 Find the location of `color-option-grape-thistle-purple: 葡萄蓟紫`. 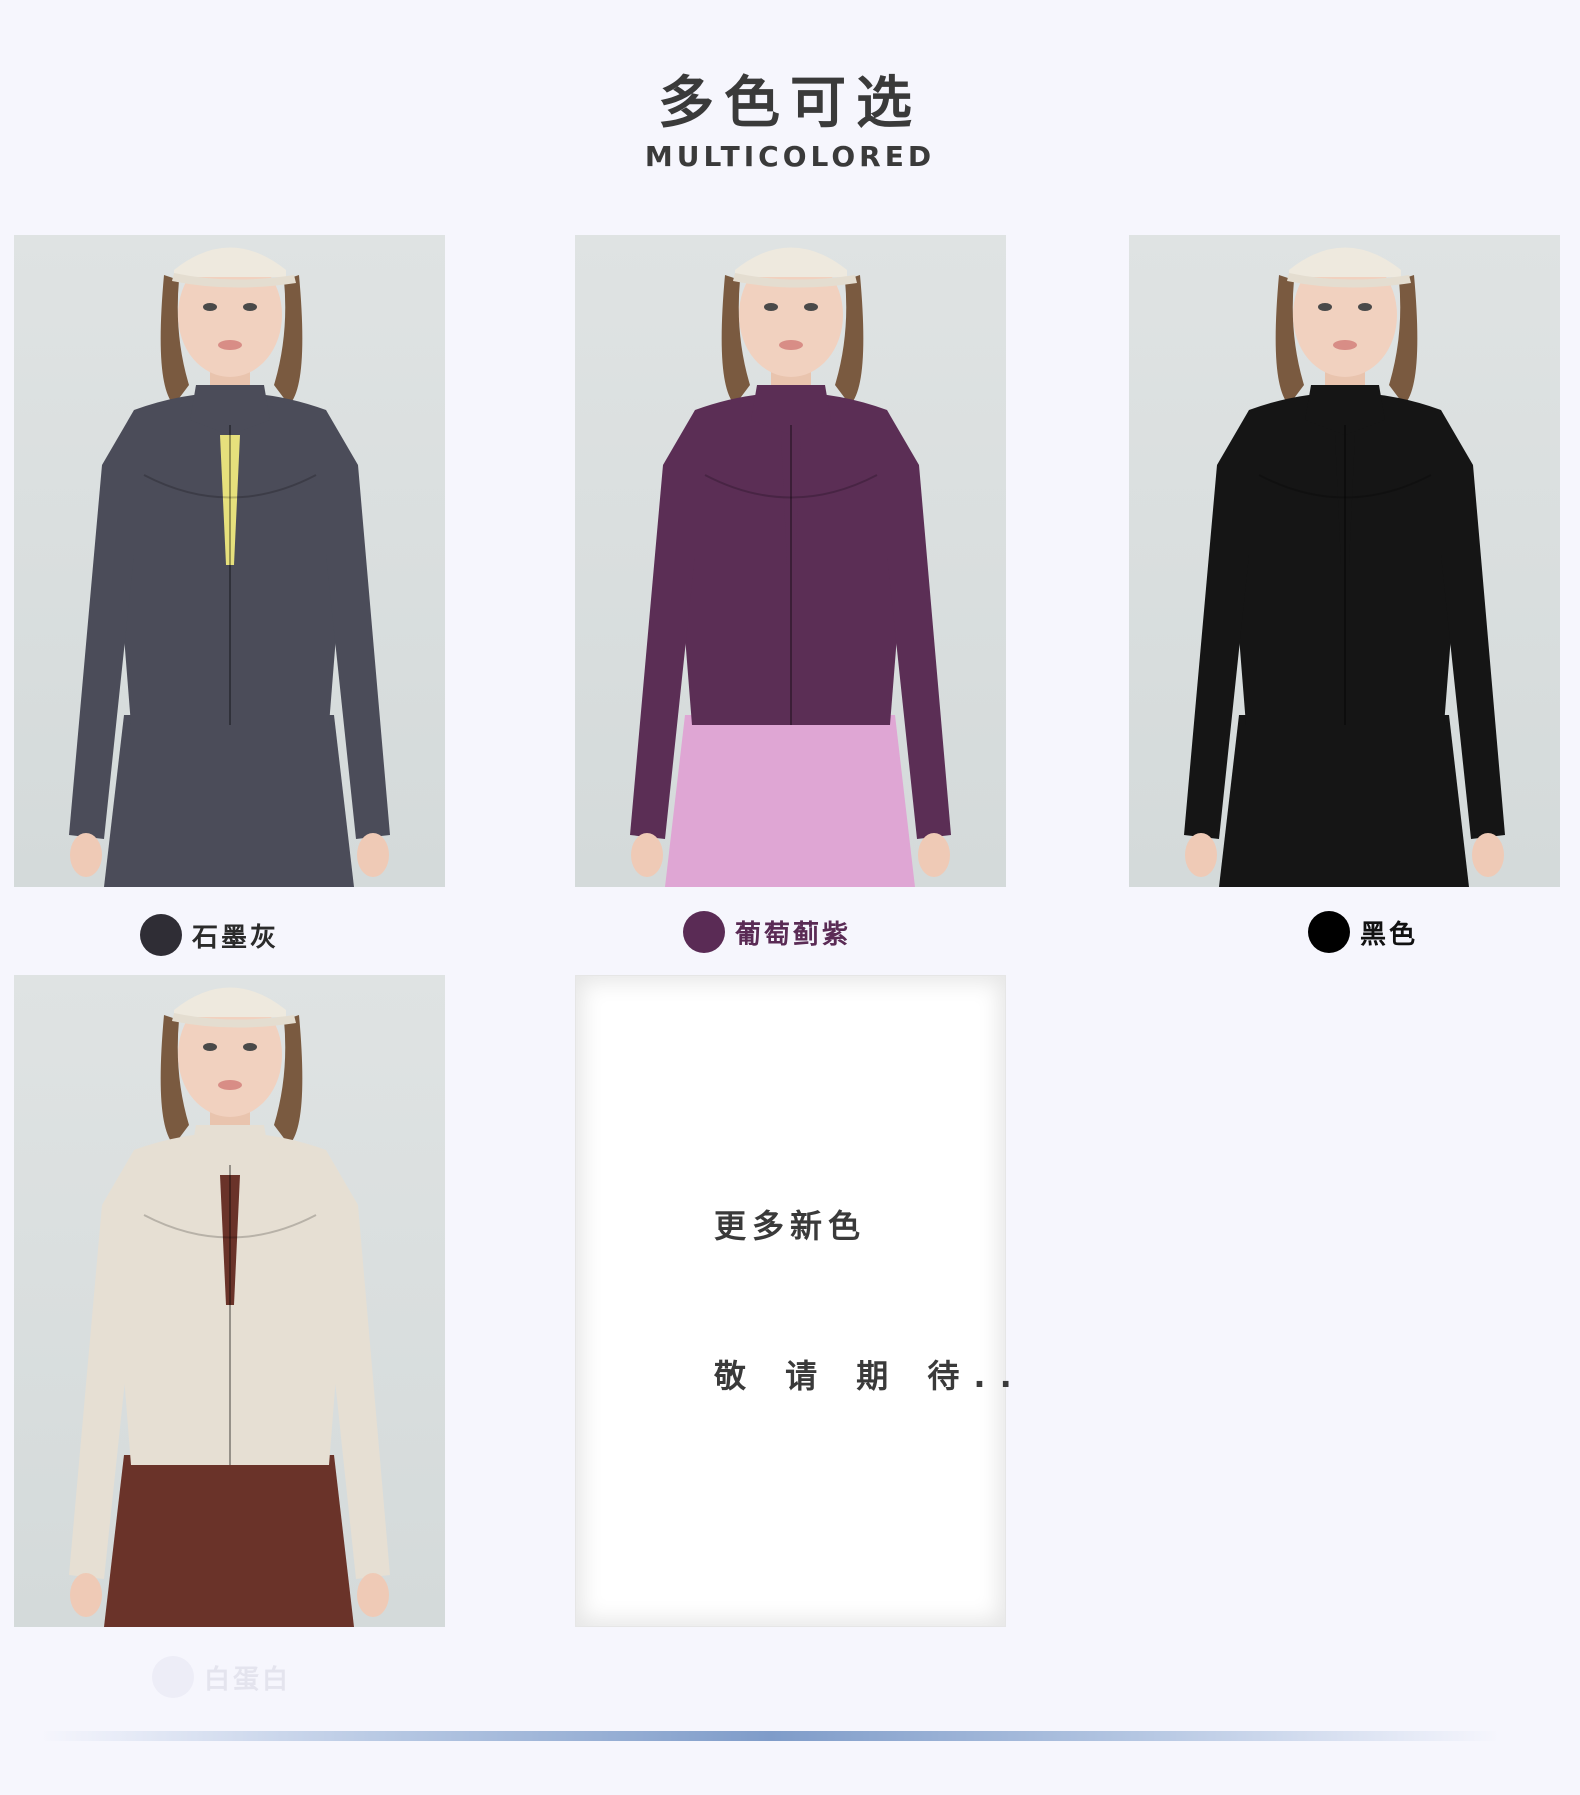

color-option-grape-thistle-purple: 葡萄蓟紫 is located at coordinates (767, 932).